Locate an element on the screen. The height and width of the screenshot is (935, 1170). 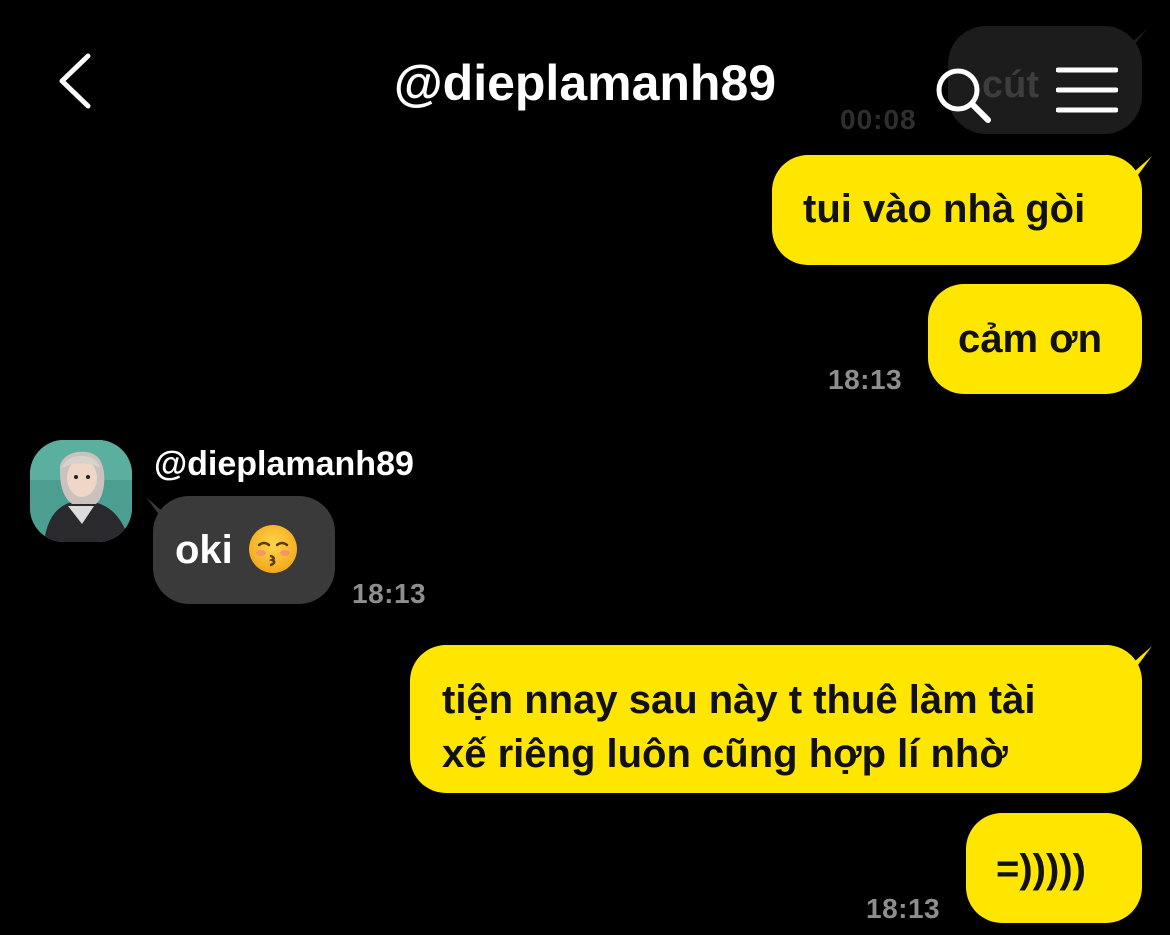
message-text-line: xế riêng luôn cũng hợp lí nhờ is located at coordinates (725, 754).